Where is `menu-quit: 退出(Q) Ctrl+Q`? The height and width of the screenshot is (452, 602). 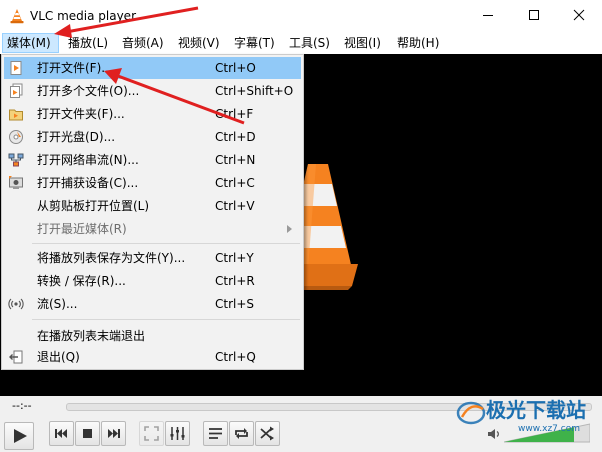
menu-quit: 退出(Q) Ctrl+Q is located at coordinates (152, 357).